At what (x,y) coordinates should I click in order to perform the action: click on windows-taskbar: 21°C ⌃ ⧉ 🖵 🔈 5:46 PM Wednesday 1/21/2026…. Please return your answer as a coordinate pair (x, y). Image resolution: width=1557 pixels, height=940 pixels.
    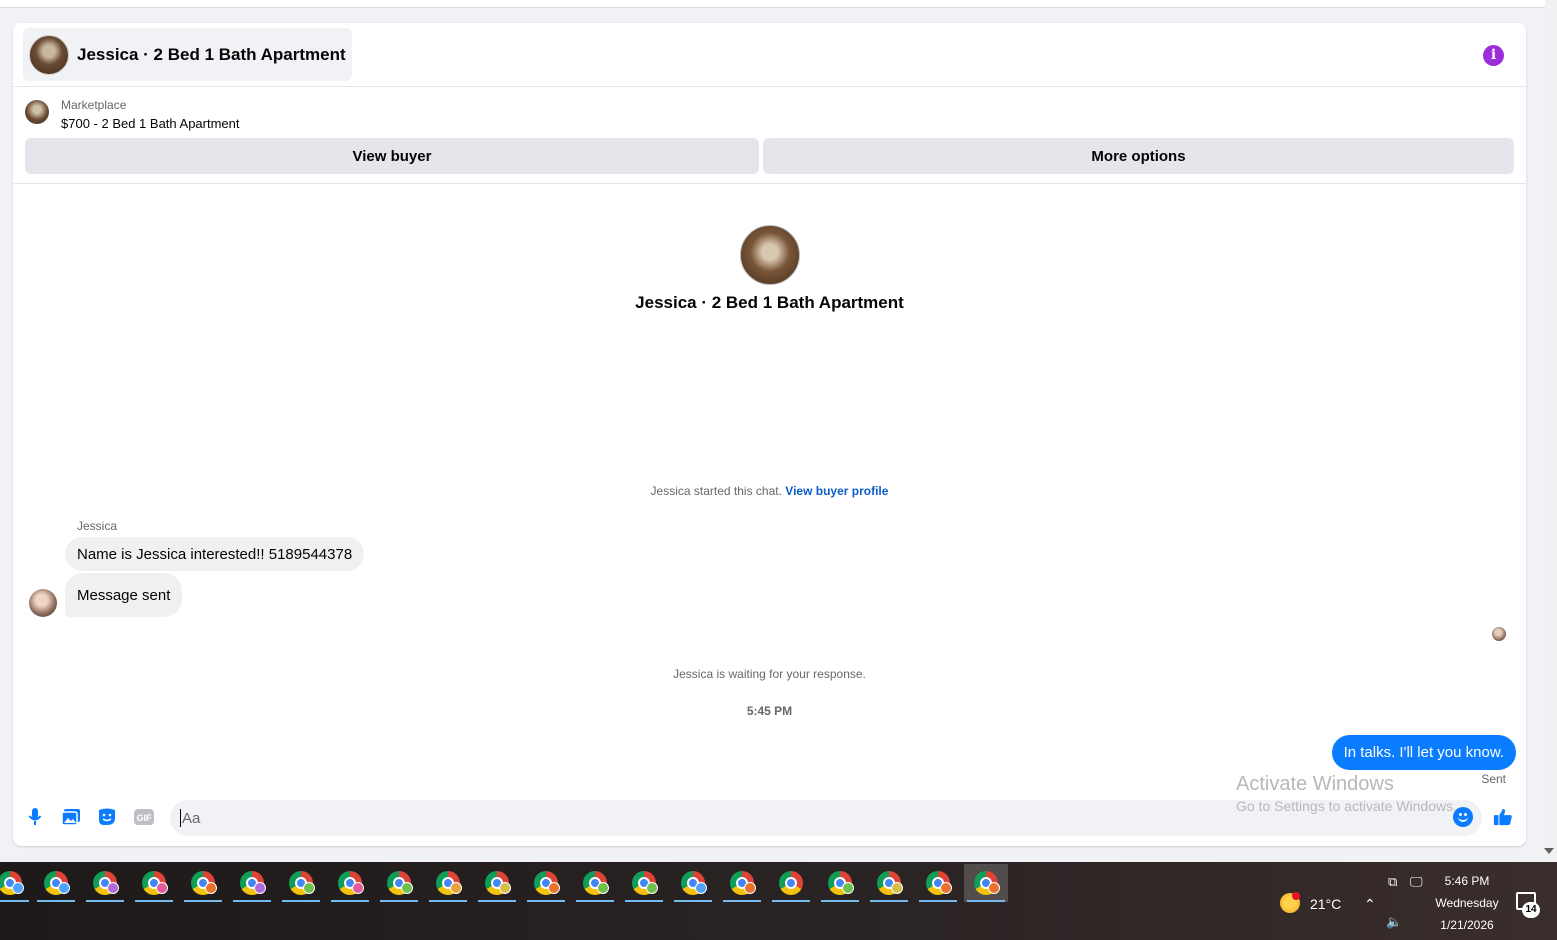
    Looking at the image, I should click on (778, 901).